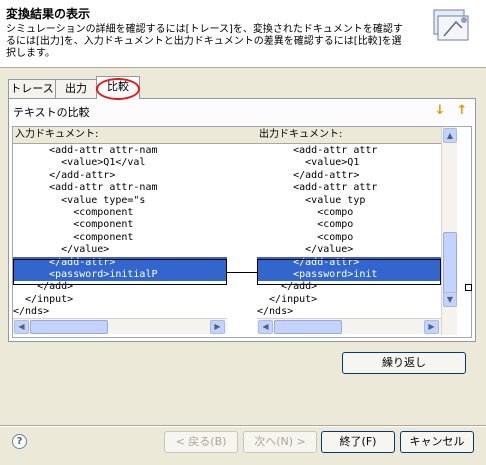 The height and width of the screenshot is (465, 486). I want to click on code-line: <value typ, so click(311, 200).